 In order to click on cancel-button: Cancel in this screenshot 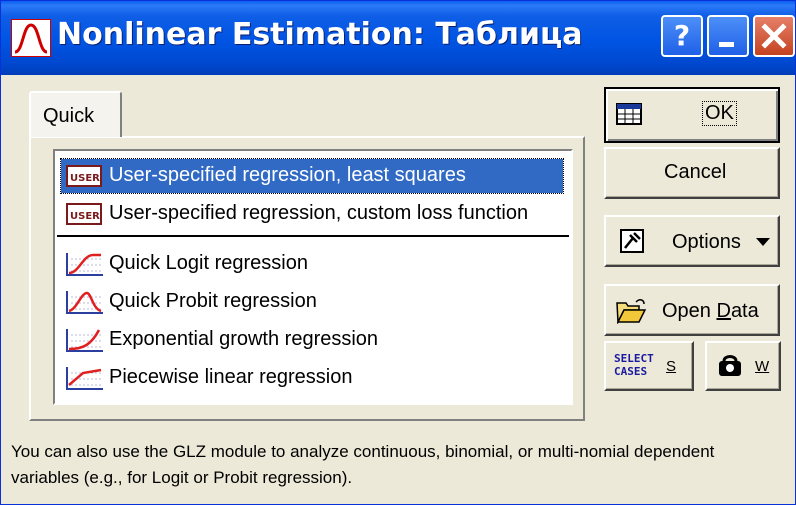, I will do `click(692, 173)`.